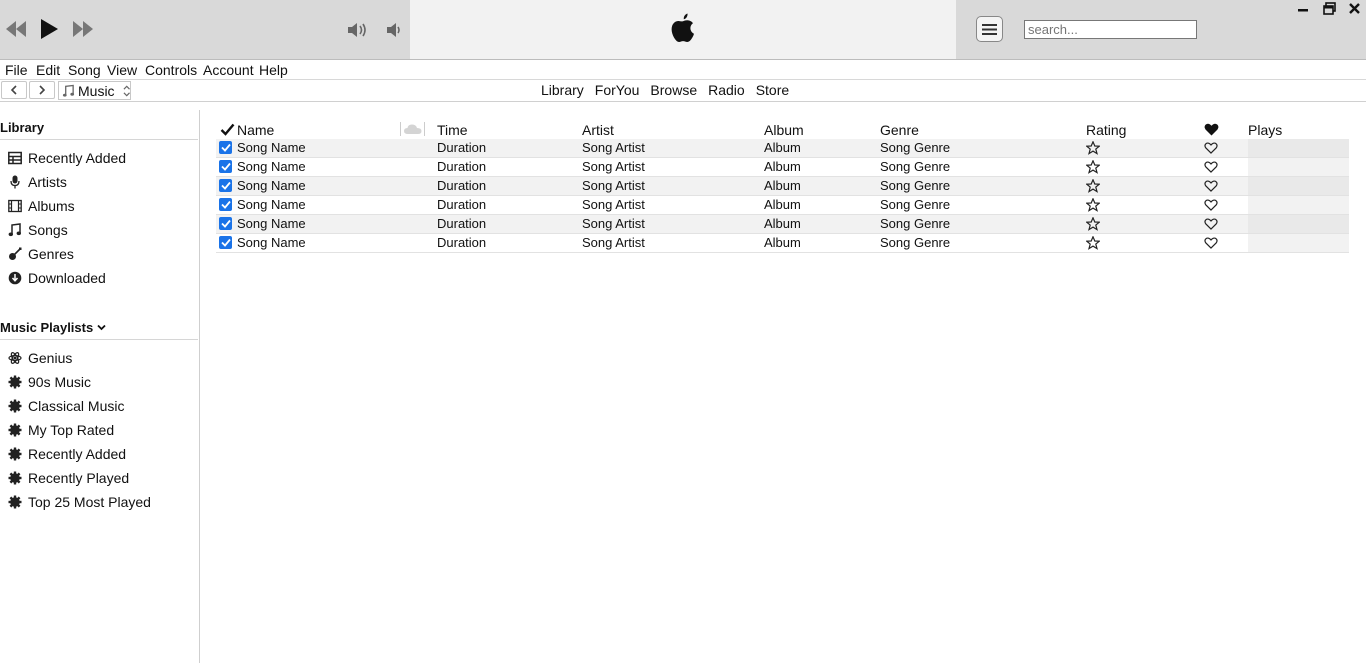  I want to click on menu-controls: Controls, so click(171, 70).